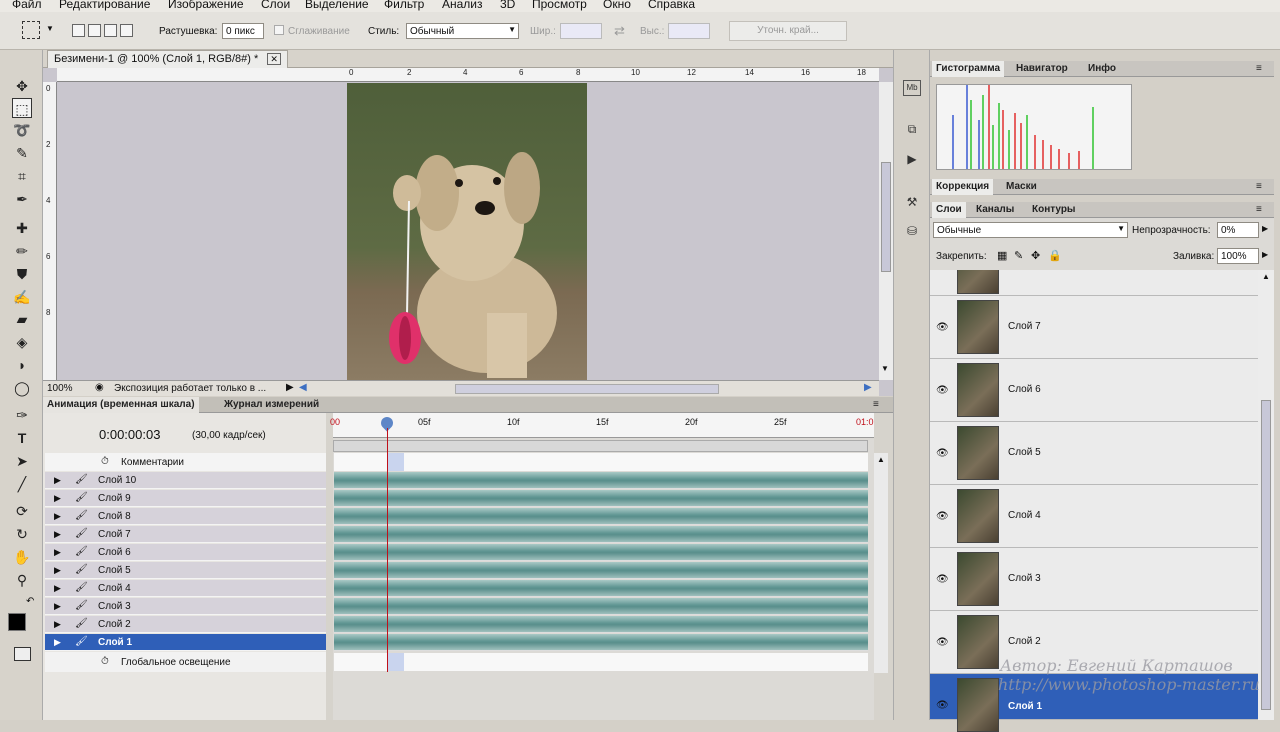 The height and width of the screenshot is (732, 1280). I want to click on tab-histogram: Гистограмма, so click(968, 69).